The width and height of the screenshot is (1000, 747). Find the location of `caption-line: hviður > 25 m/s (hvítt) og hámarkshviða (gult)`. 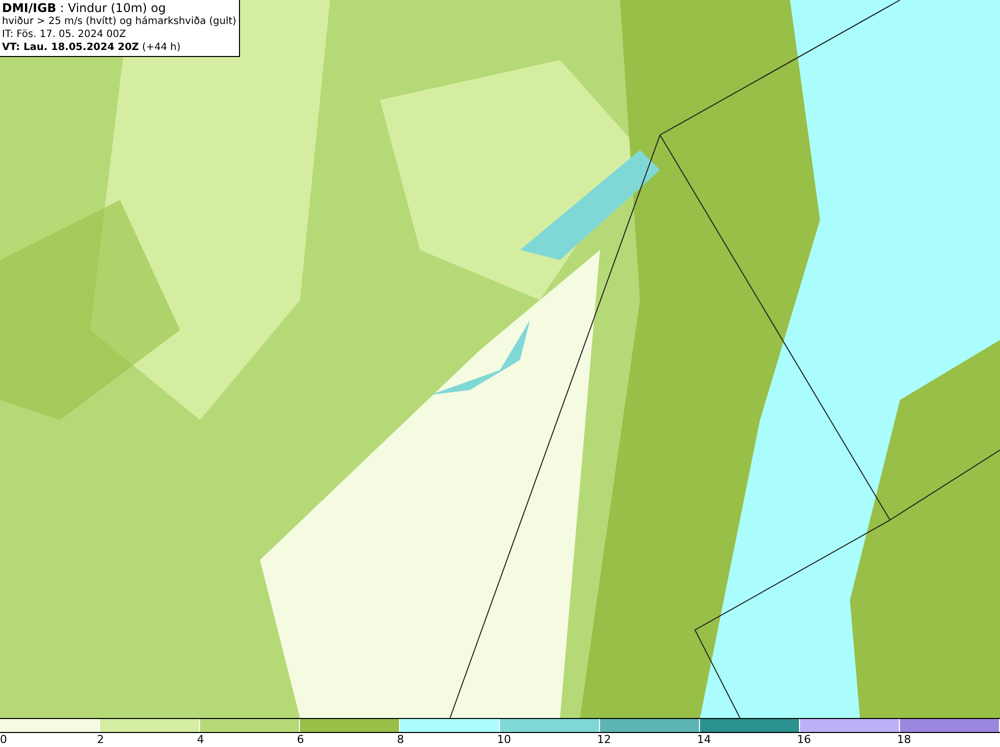

caption-line: hviður > 25 m/s (hvítt) og hámarkshviða (gult) is located at coordinates (119, 21).